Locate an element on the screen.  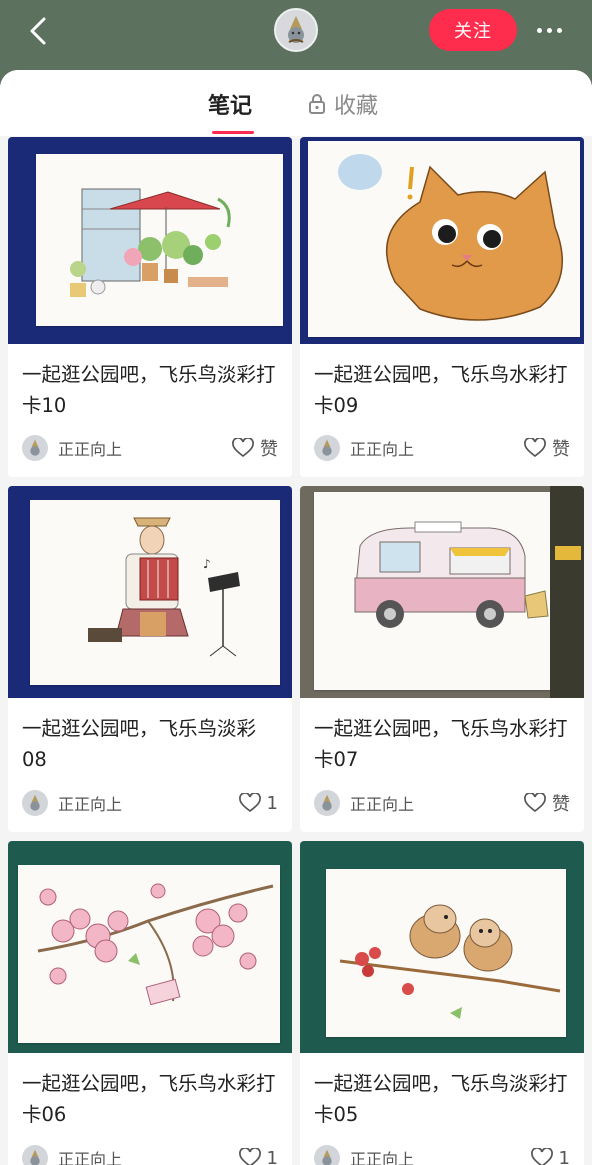
cat-illustration is located at coordinates (450, 237).